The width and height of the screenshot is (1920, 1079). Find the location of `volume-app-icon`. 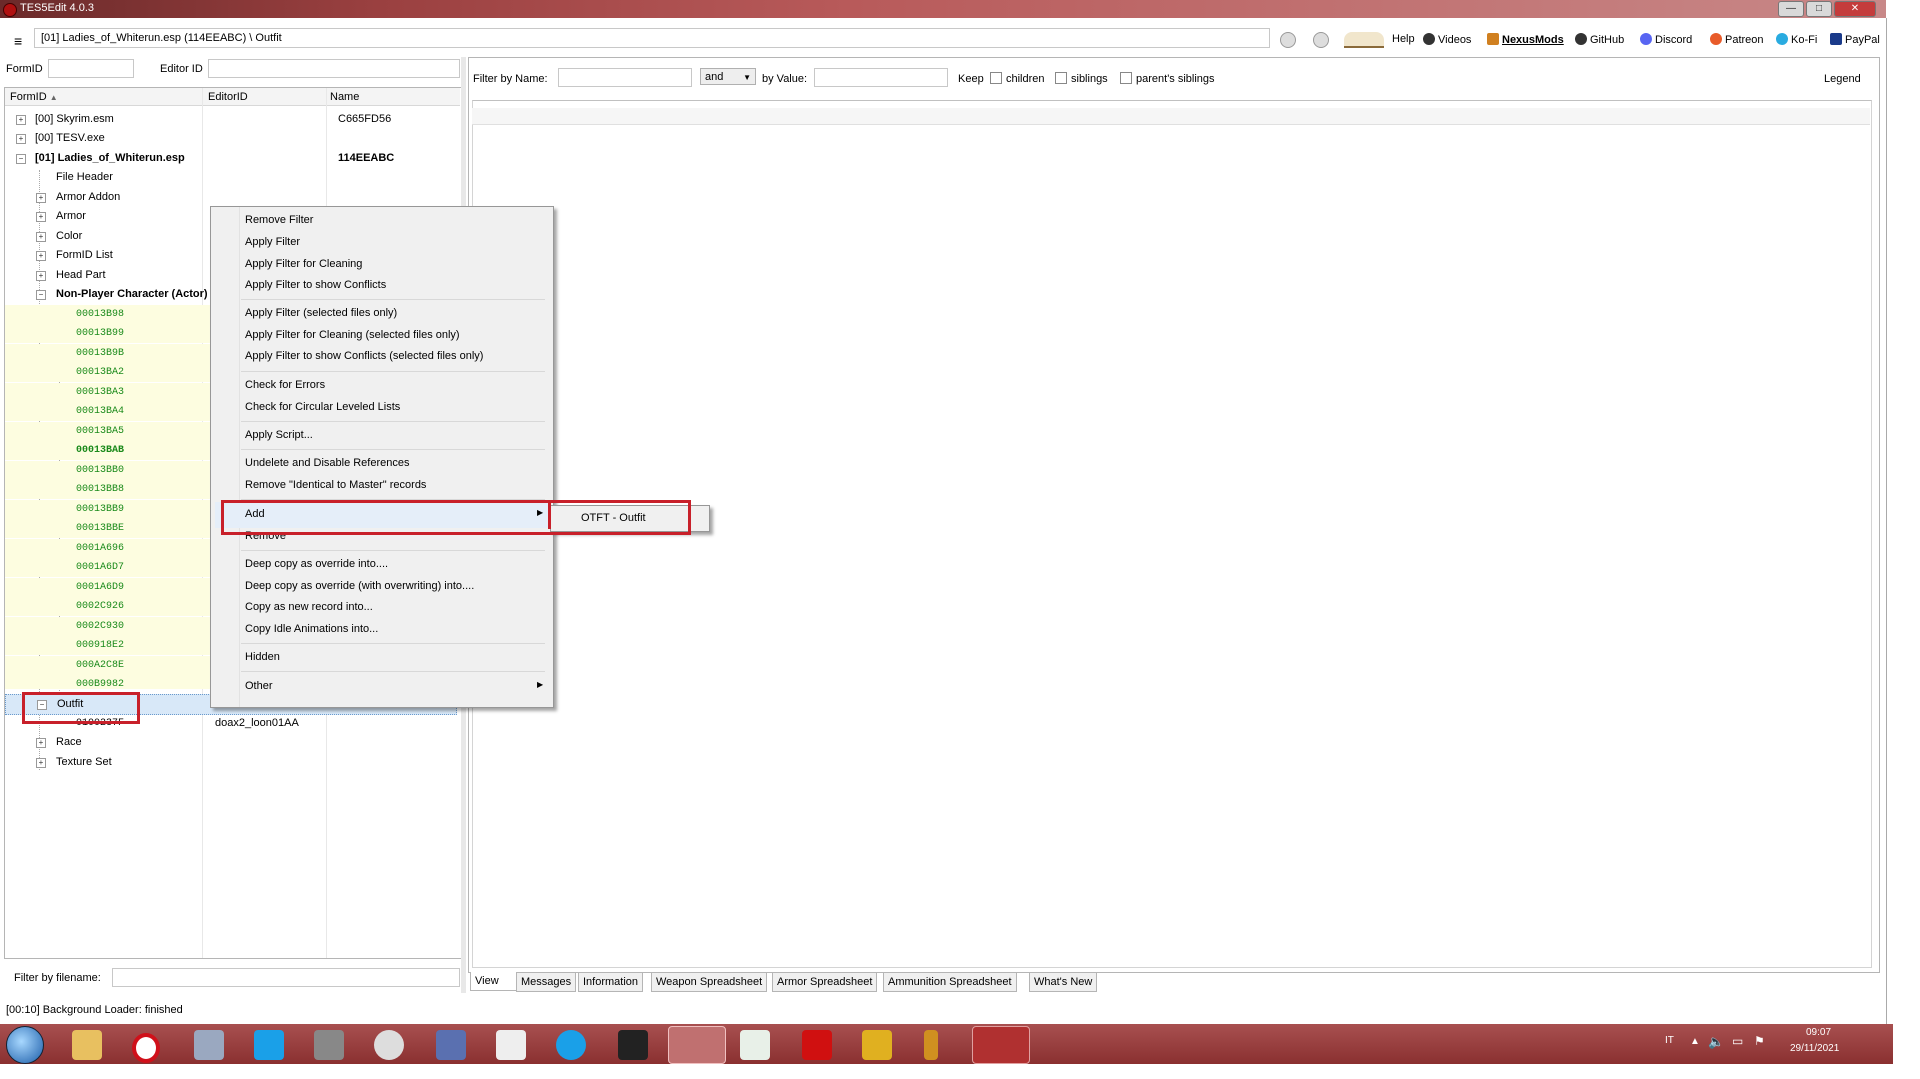

volume-app-icon is located at coordinates (329, 1045).